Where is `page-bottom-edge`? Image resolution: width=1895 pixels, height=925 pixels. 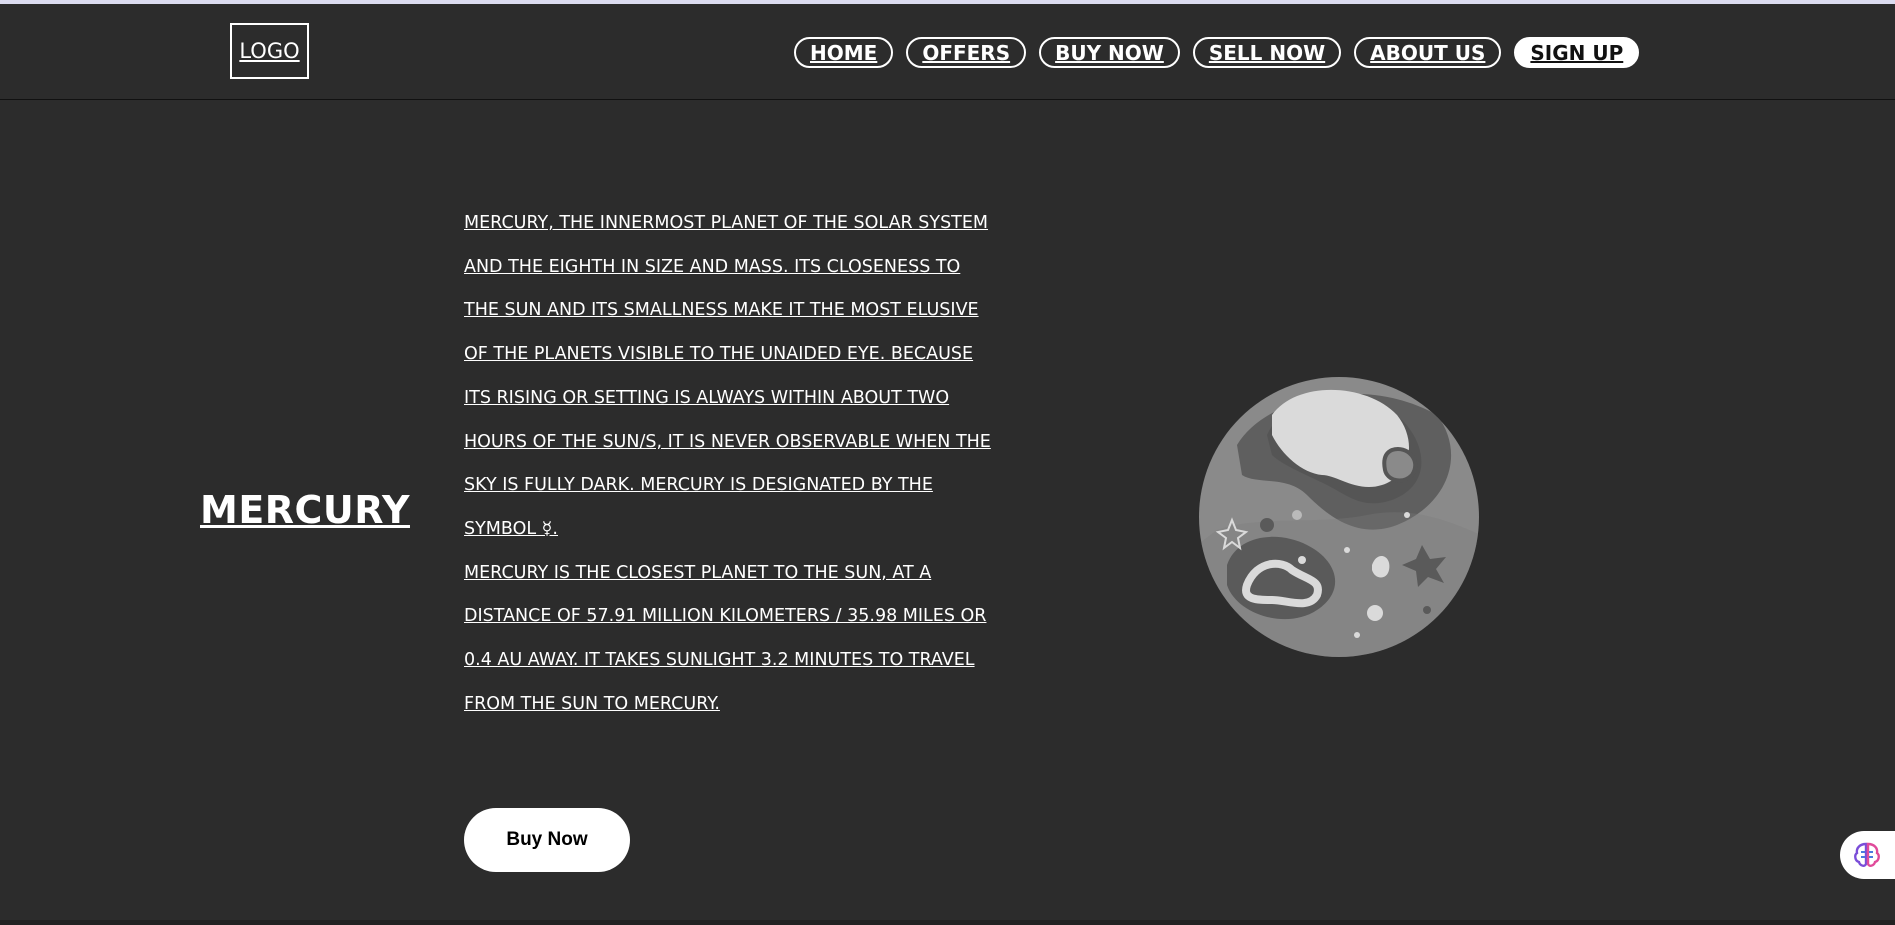
page-bottom-edge is located at coordinates (947, 922).